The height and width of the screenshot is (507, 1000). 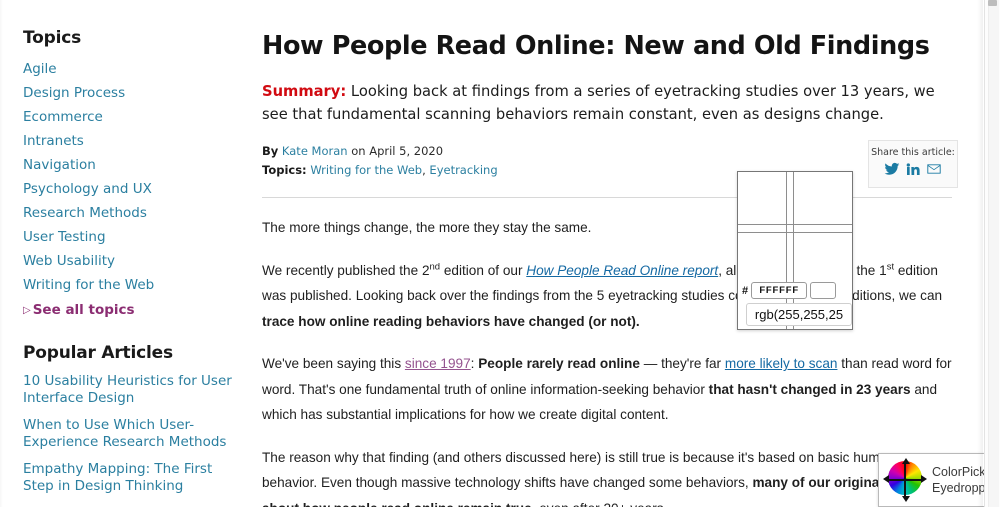 I want to click on colorpick-magnifier-popup: # FFFFFF rgb(255,255,25, so click(x=795, y=250).